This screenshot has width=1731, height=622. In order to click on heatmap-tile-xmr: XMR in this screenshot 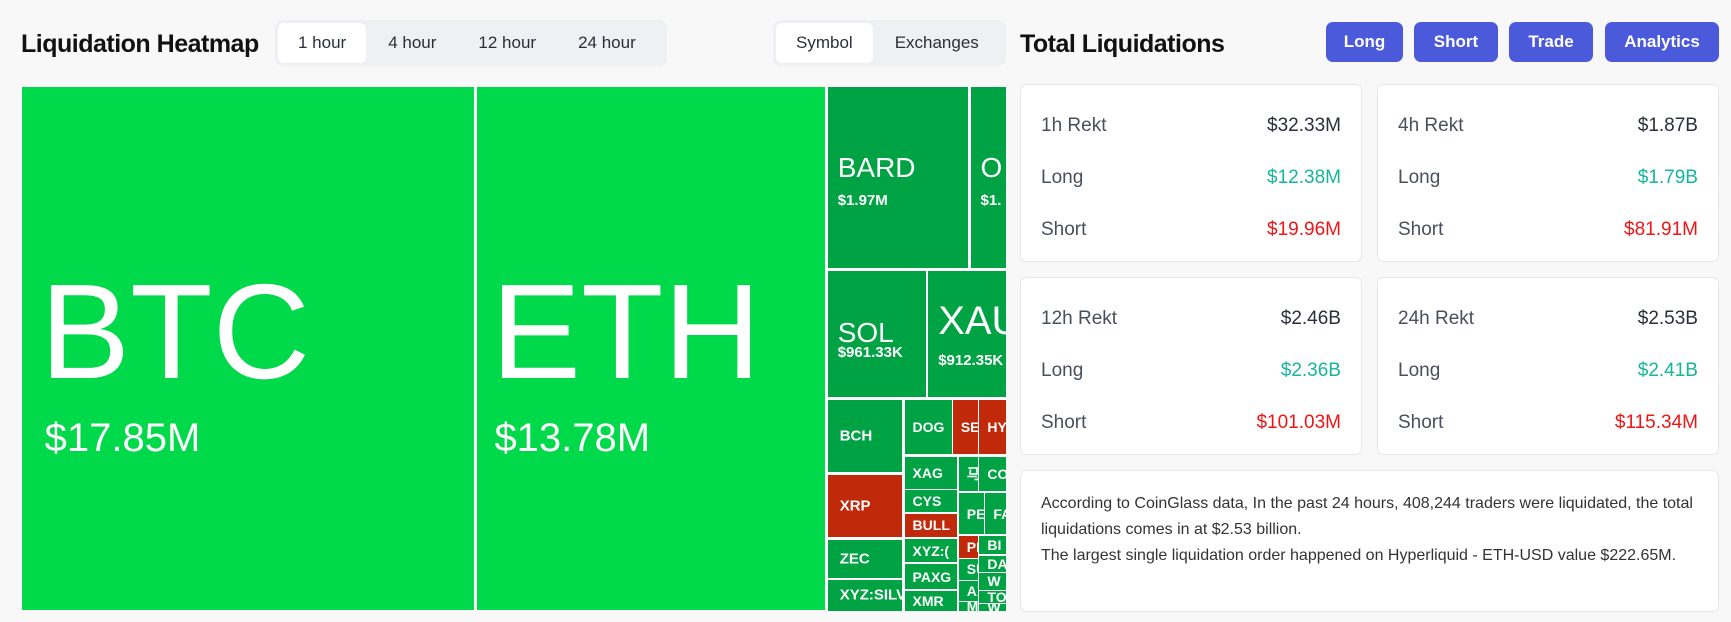, I will do `click(930, 600)`.